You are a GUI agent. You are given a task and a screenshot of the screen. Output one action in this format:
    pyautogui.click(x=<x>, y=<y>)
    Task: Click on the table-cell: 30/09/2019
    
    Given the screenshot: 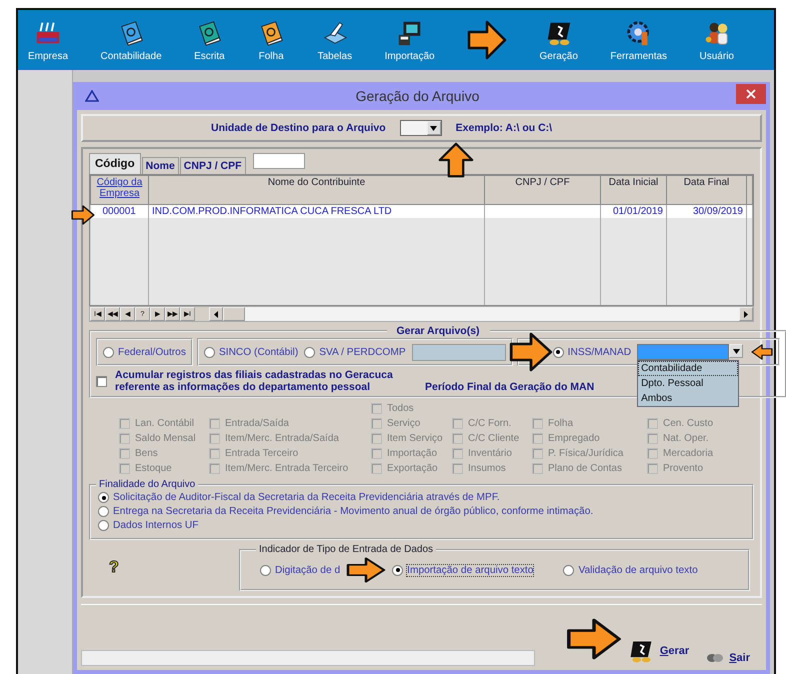 What is the action you would take?
    pyautogui.click(x=706, y=211)
    